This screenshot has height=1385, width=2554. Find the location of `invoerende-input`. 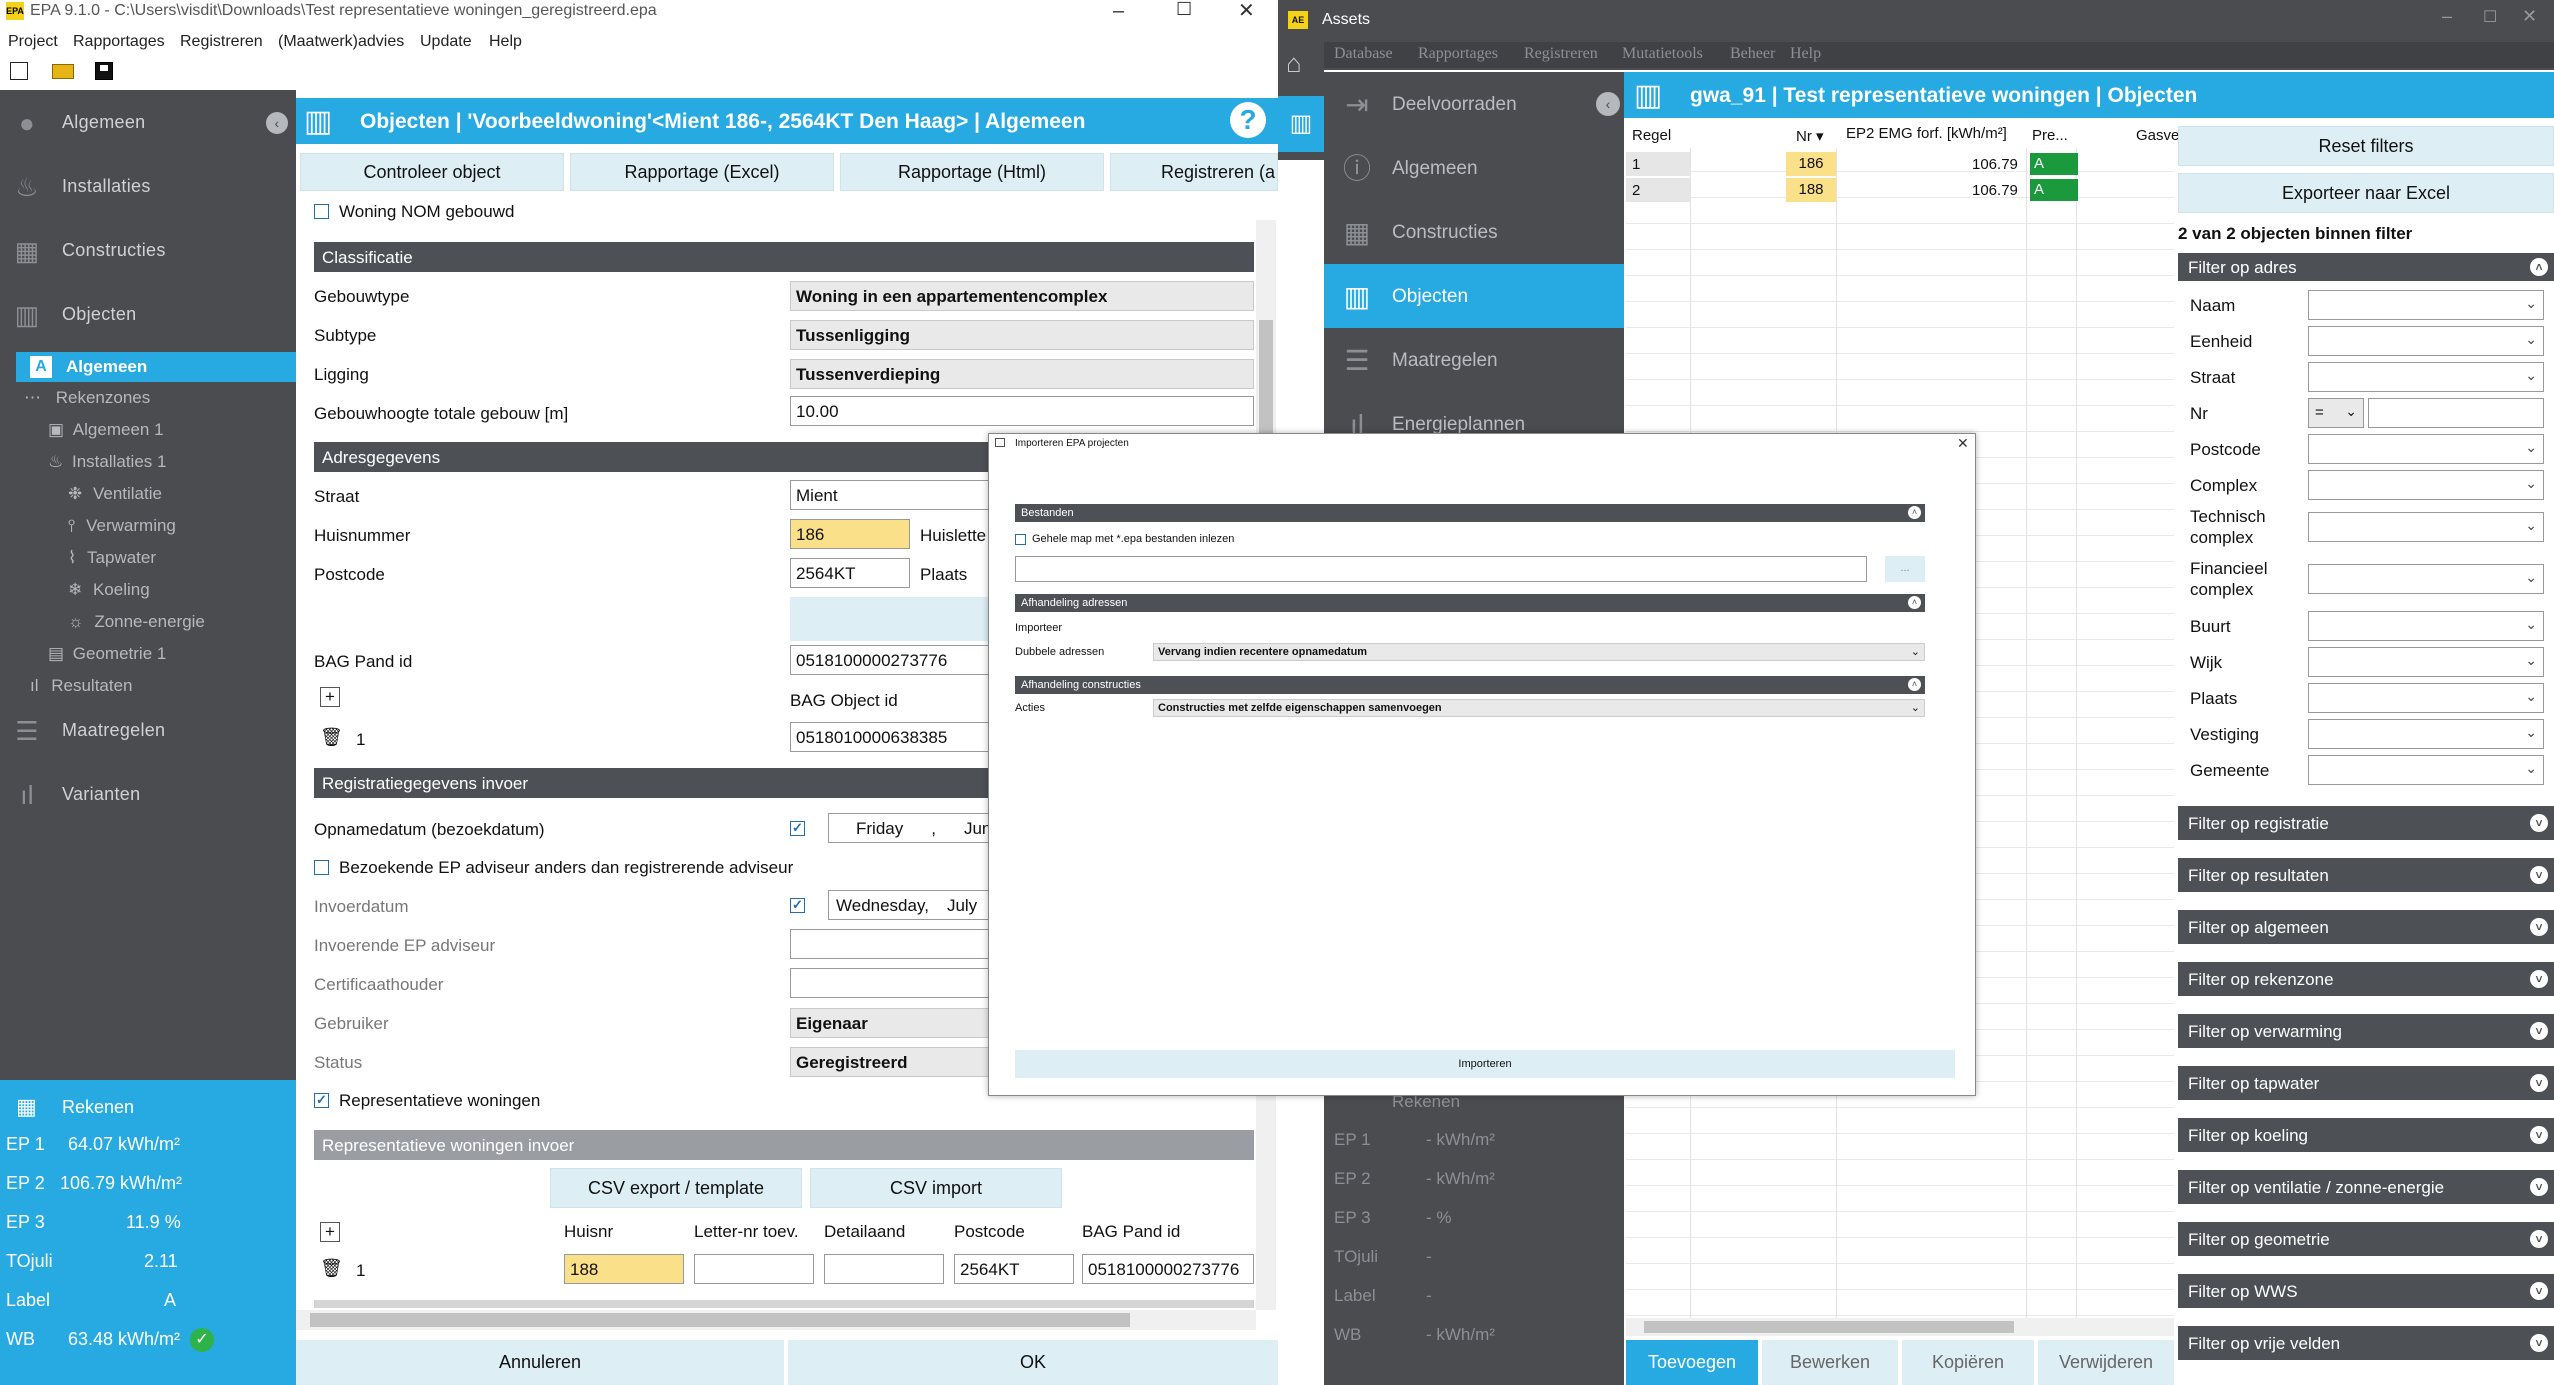

invoerende-input is located at coordinates (890, 944).